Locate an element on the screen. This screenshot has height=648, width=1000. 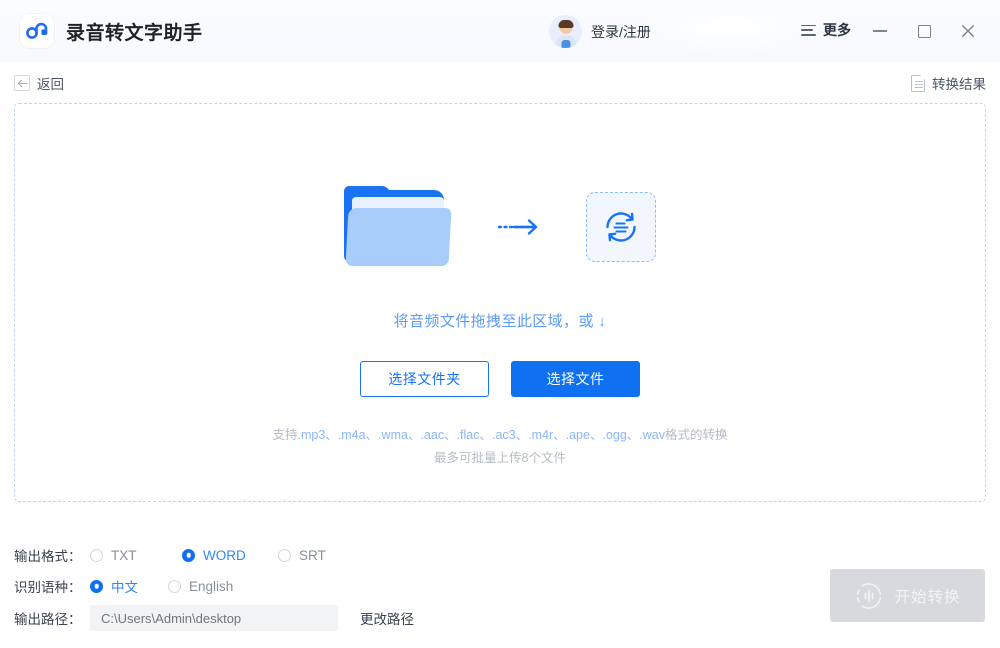
back-button: 返回 is located at coordinates (39, 83).